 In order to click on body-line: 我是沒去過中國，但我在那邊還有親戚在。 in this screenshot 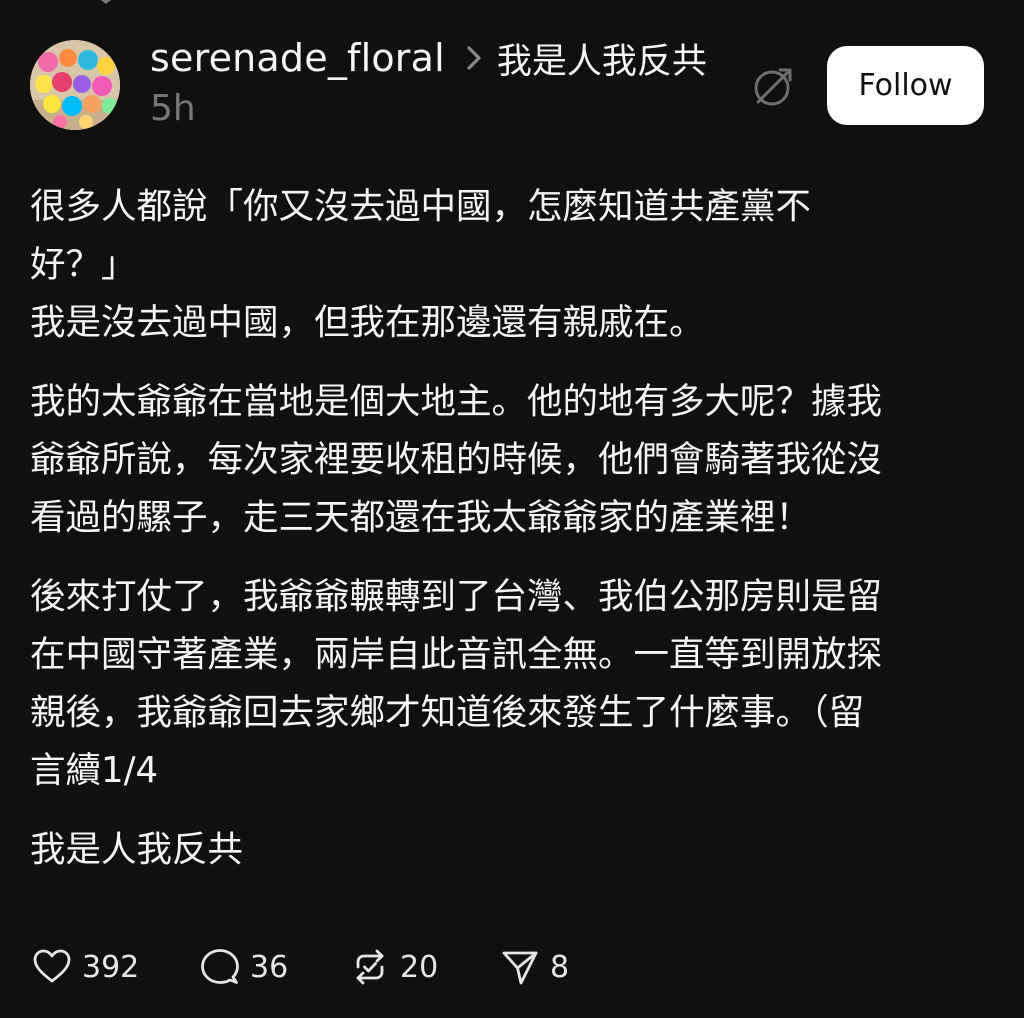, I will do `click(367, 322)`.